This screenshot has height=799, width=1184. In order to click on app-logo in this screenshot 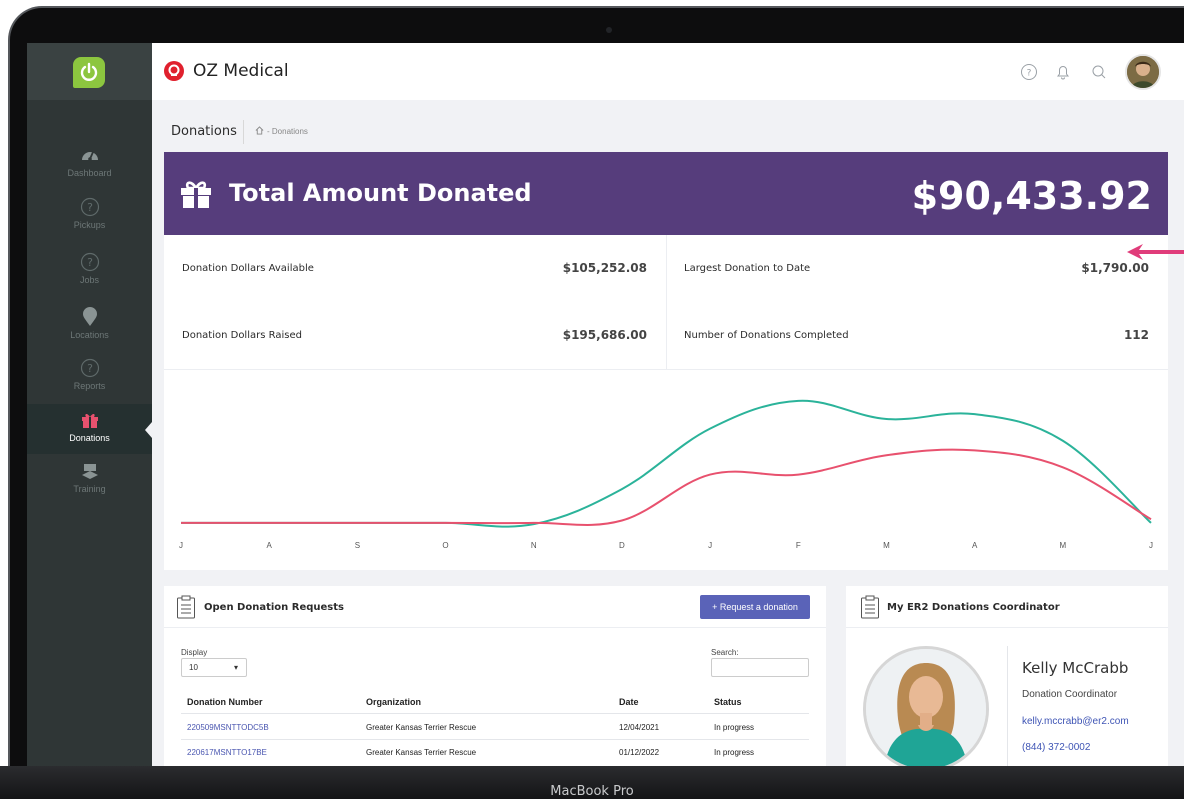, I will do `click(89, 72)`.